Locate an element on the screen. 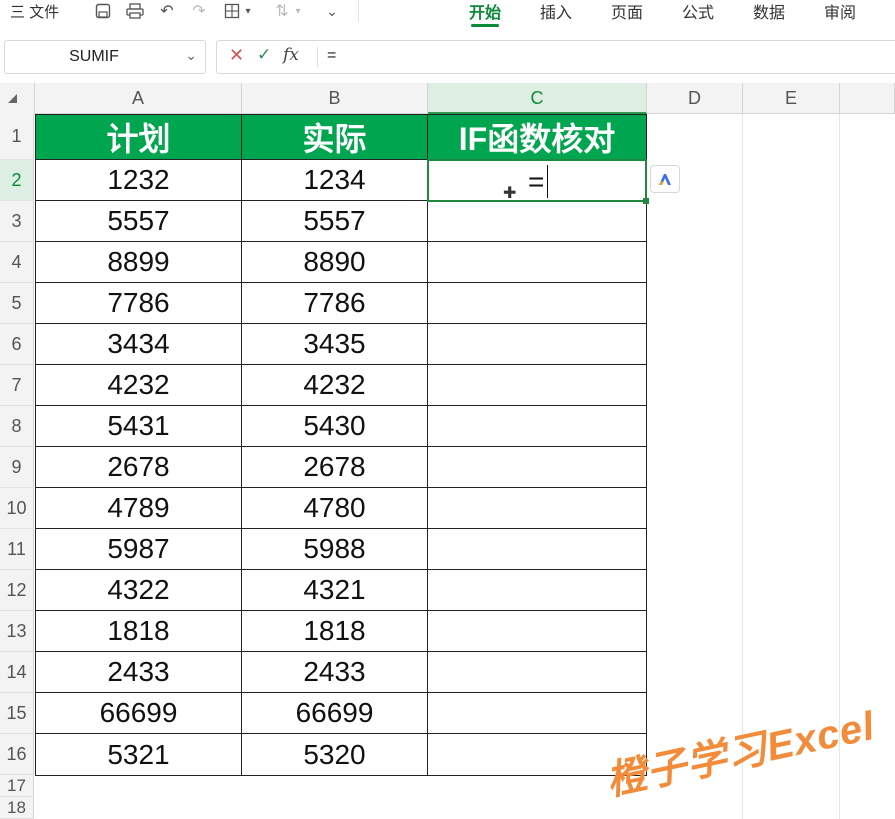  tab-data: 数据 is located at coordinates (769, 11).